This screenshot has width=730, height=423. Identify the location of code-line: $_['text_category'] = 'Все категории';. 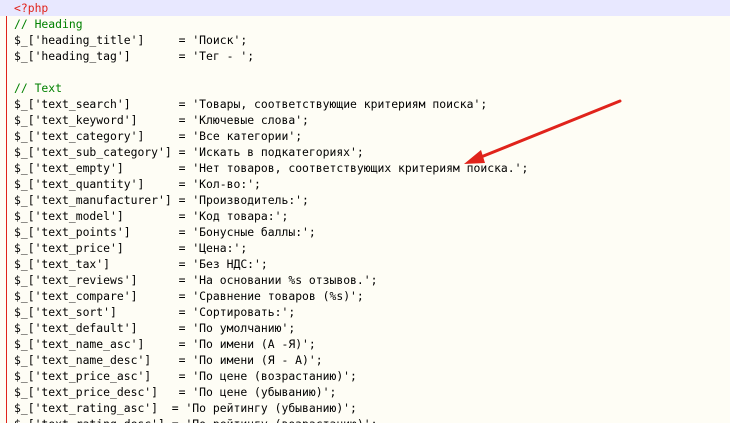
(372, 136).